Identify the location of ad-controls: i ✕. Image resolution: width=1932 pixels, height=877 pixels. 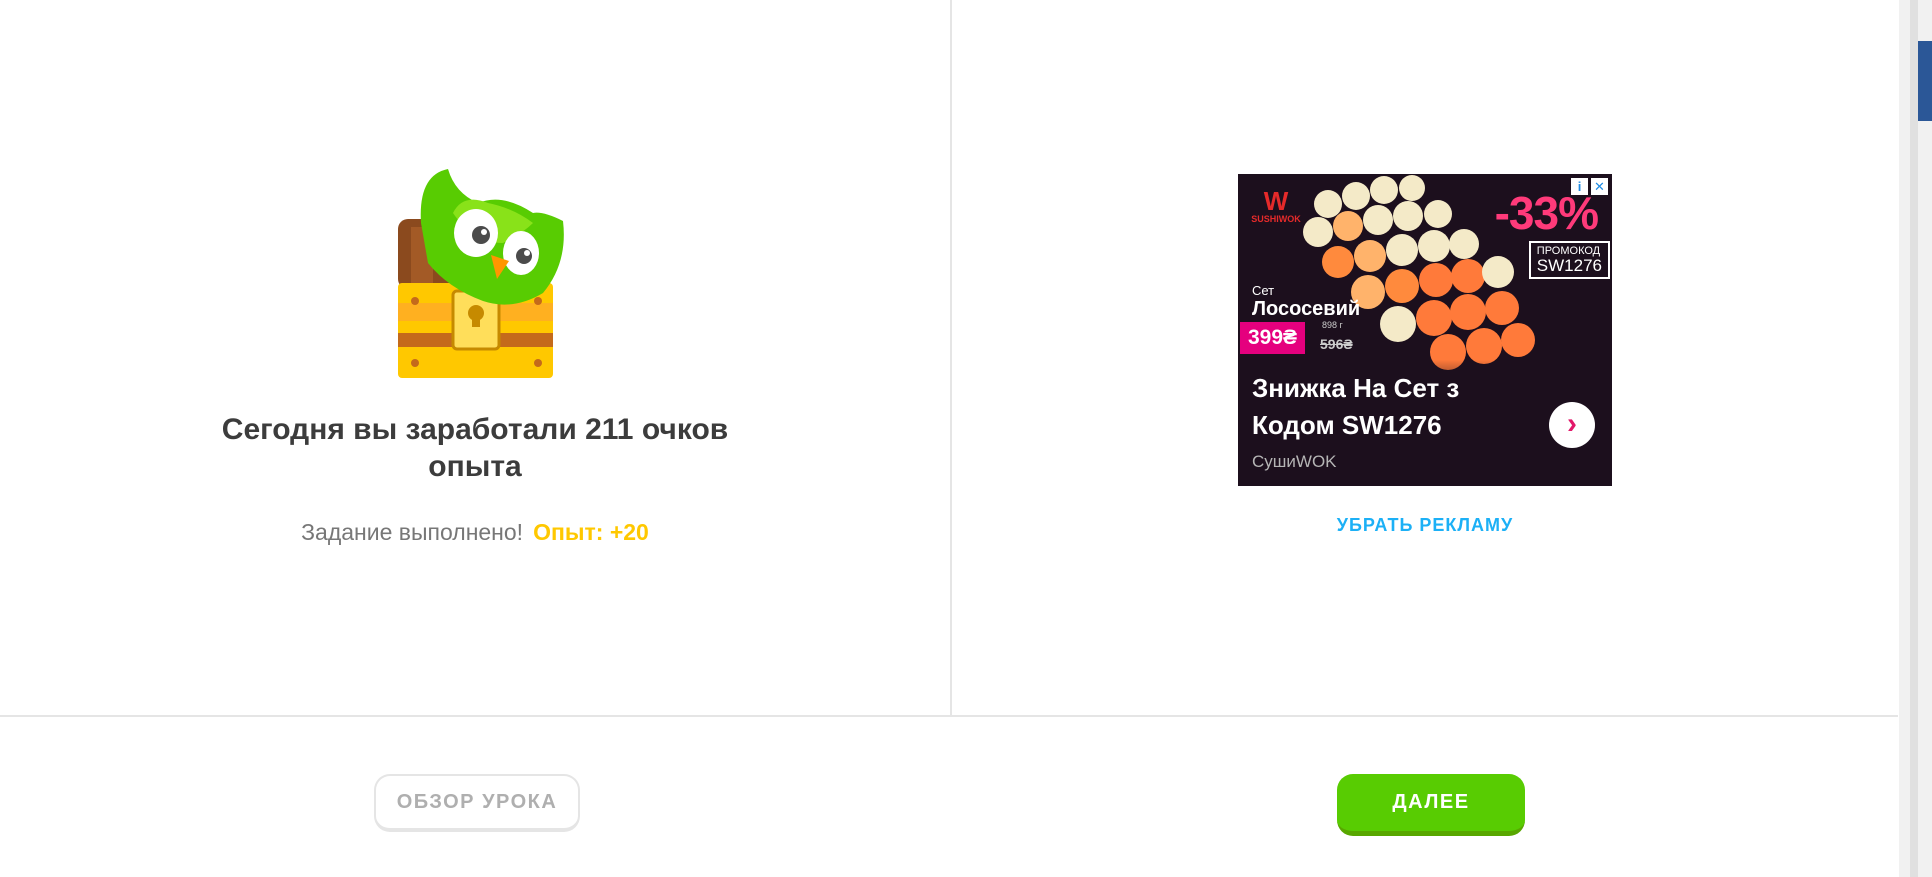
(1589, 186).